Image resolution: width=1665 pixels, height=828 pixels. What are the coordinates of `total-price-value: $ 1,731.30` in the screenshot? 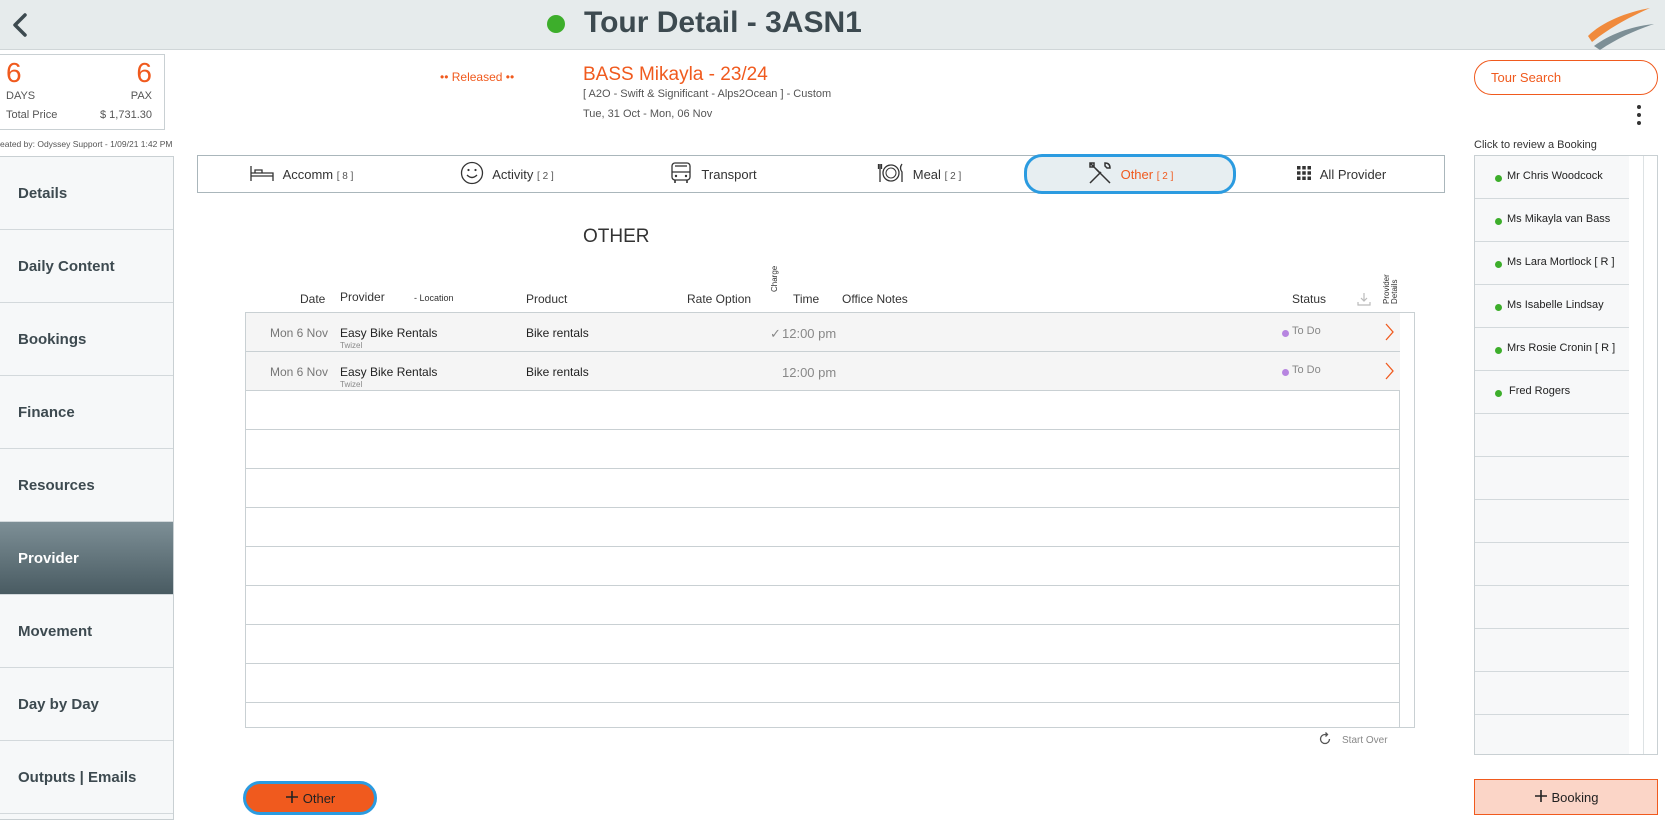 It's located at (126, 115).